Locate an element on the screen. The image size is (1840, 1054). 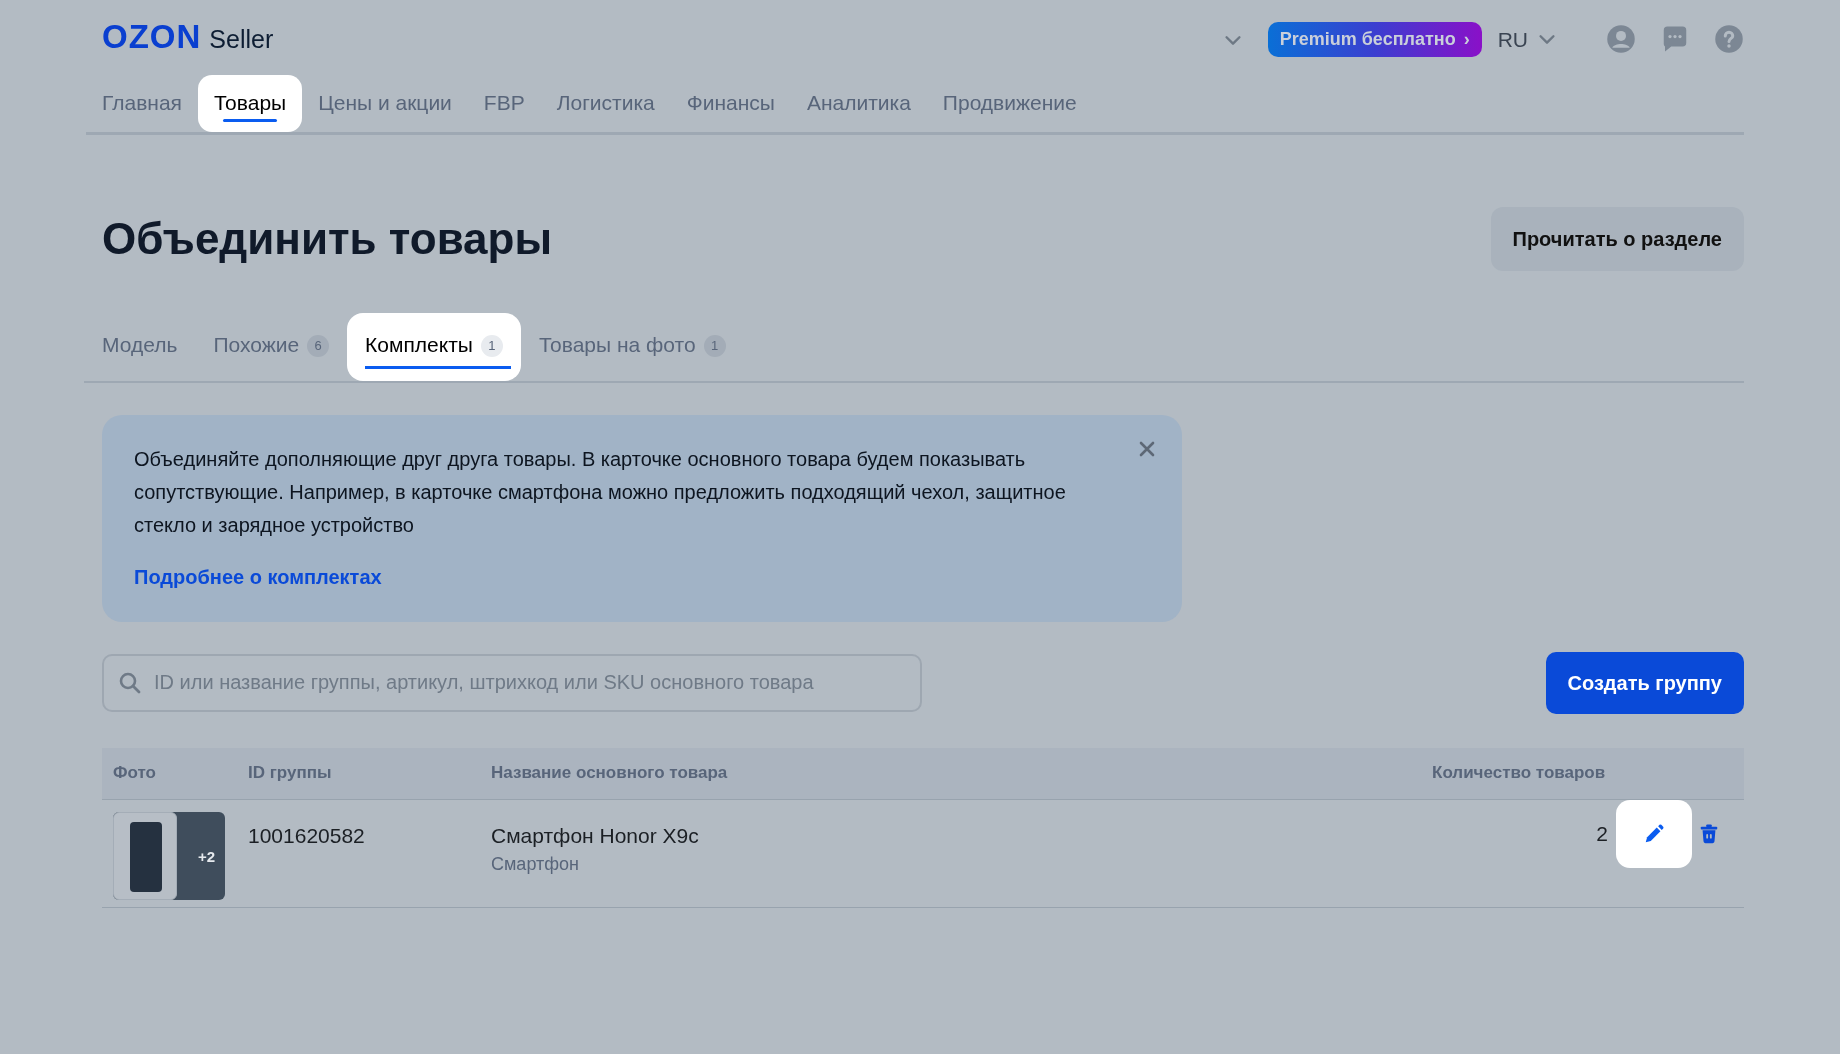
nav-tab: Продвижение is located at coordinates (1009, 103).